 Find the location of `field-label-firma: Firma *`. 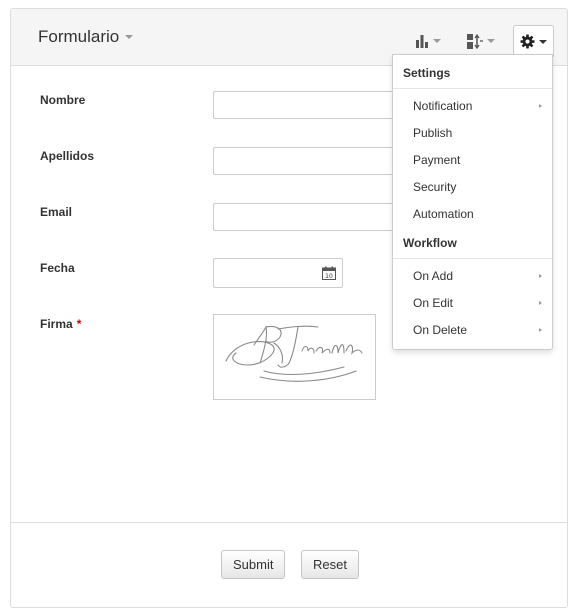

field-label-firma: Firma * is located at coordinates (60, 324).